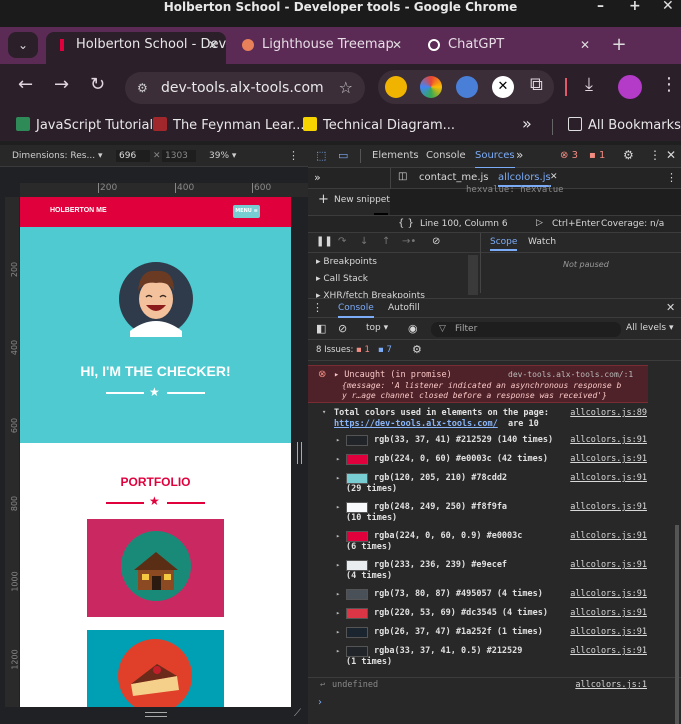 This screenshot has width=681, height=724. Describe the element at coordinates (179, 156) in the screenshot. I see `height-input: 1303` at that location.